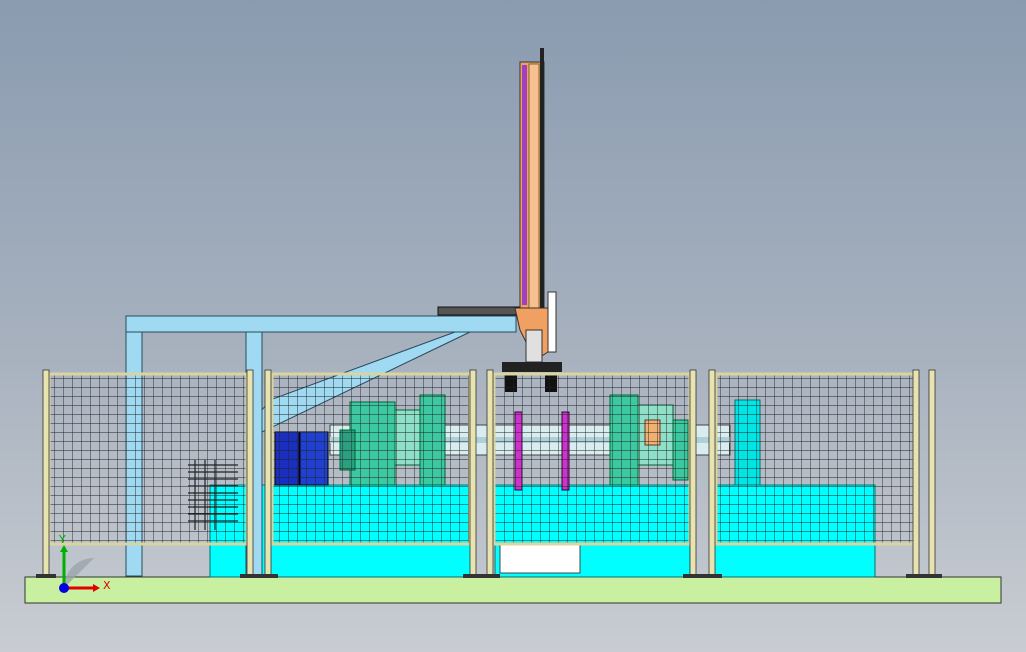  I want to click on floor-plate, so click(513, 590).